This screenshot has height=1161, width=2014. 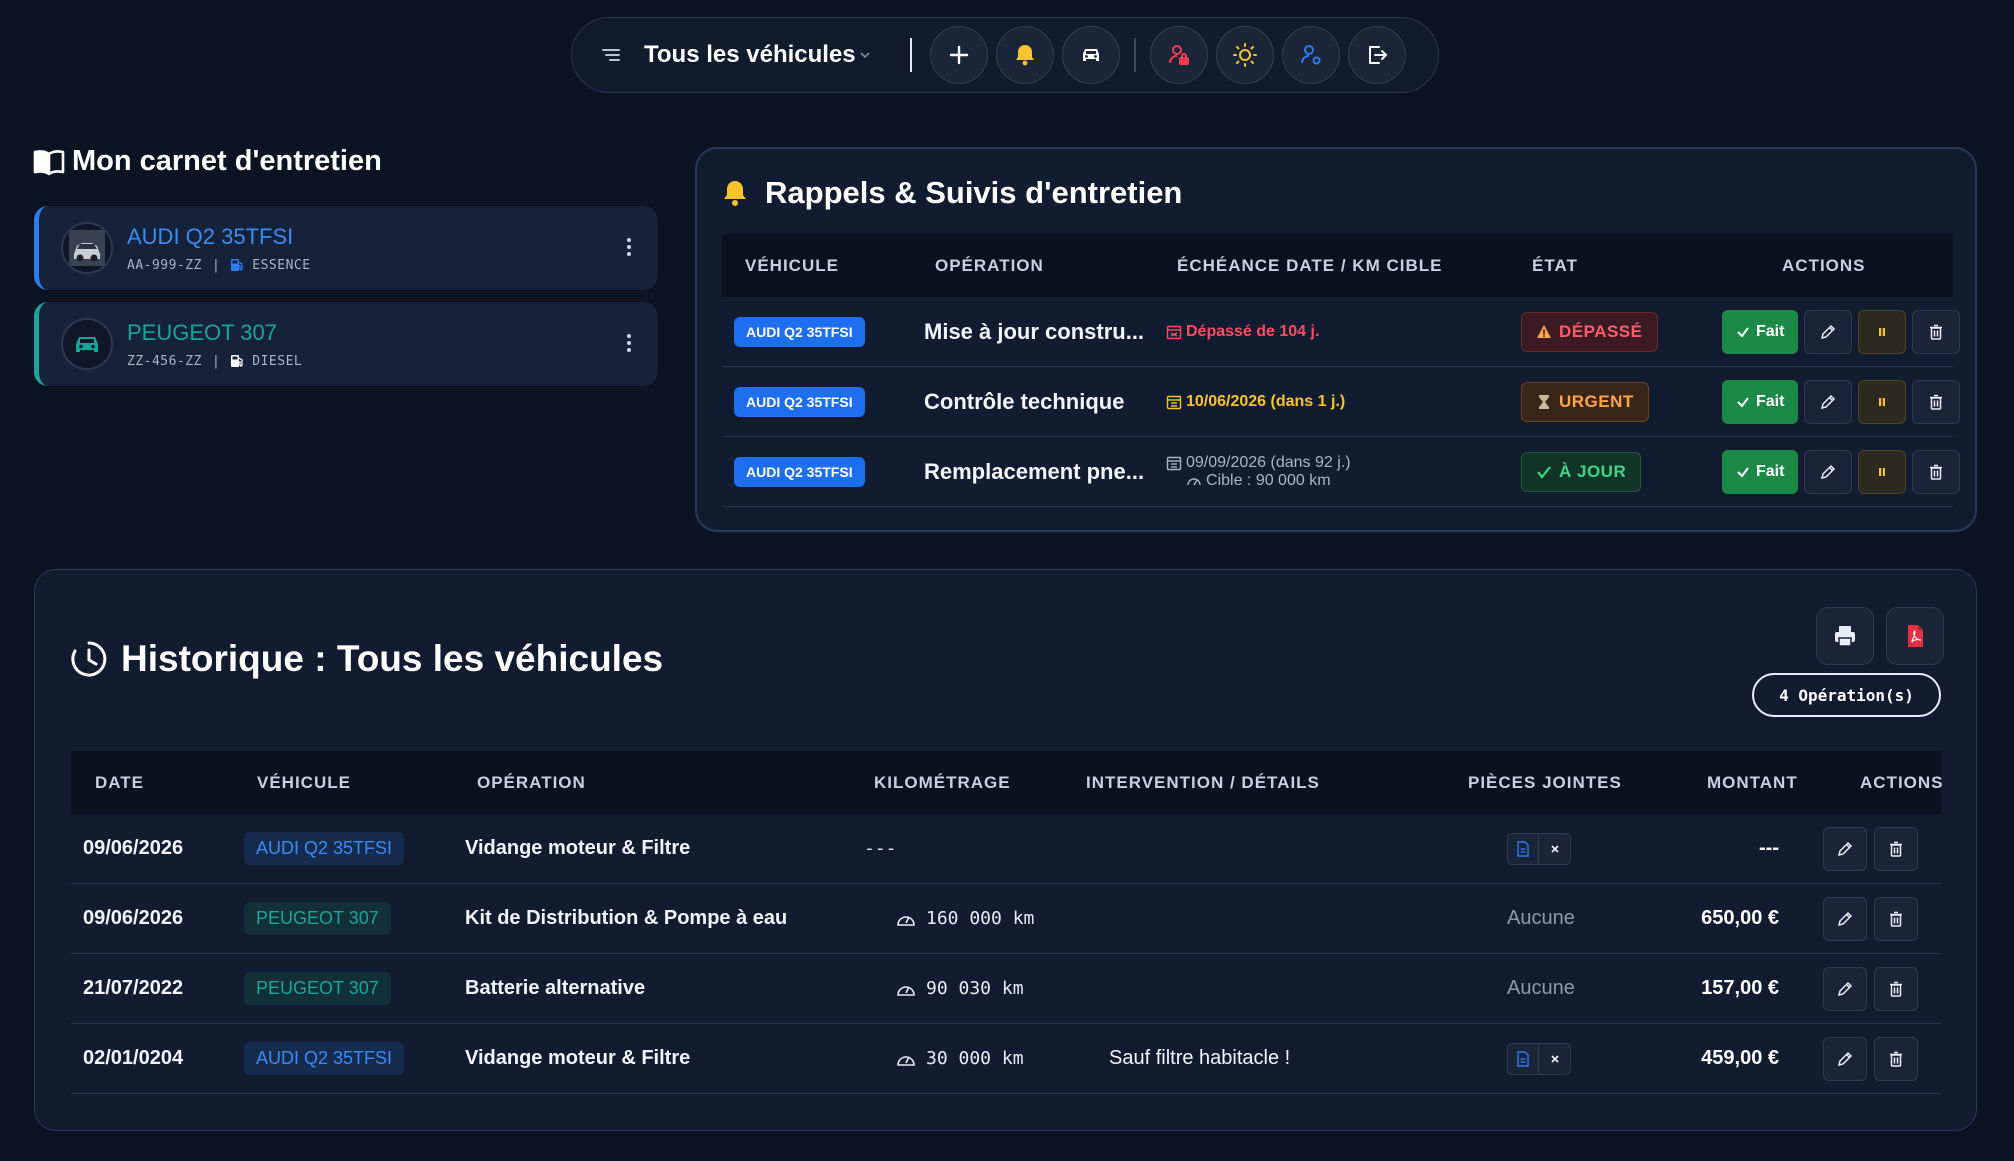 What do you see at coordinates (1769, 848) in the screenshot?
I see `row-amount: ---` at bounding box center [1769, 848].